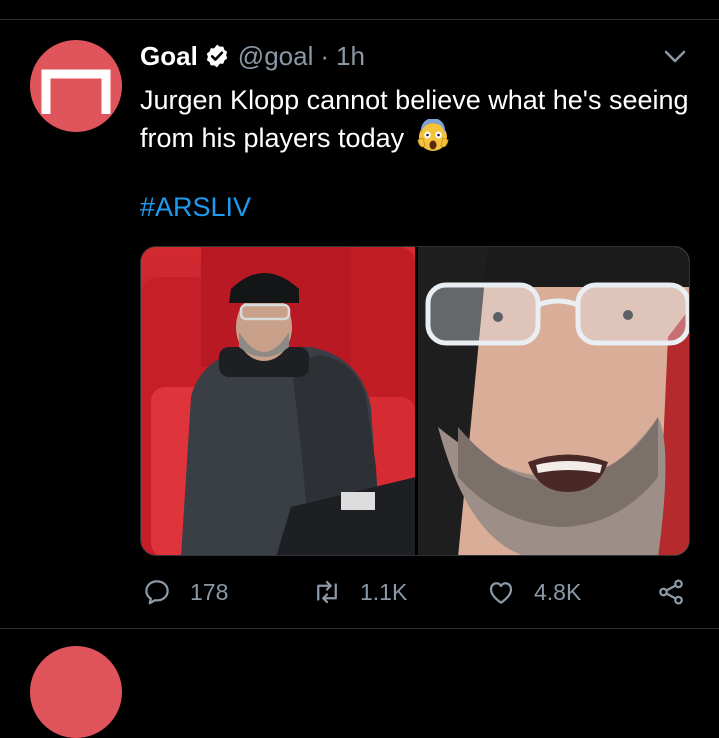 The height and width of the screenshot is (738, 719). Describe the element at coordinates (501, 593) in the screenshot. I see `heart-icon` at that location.